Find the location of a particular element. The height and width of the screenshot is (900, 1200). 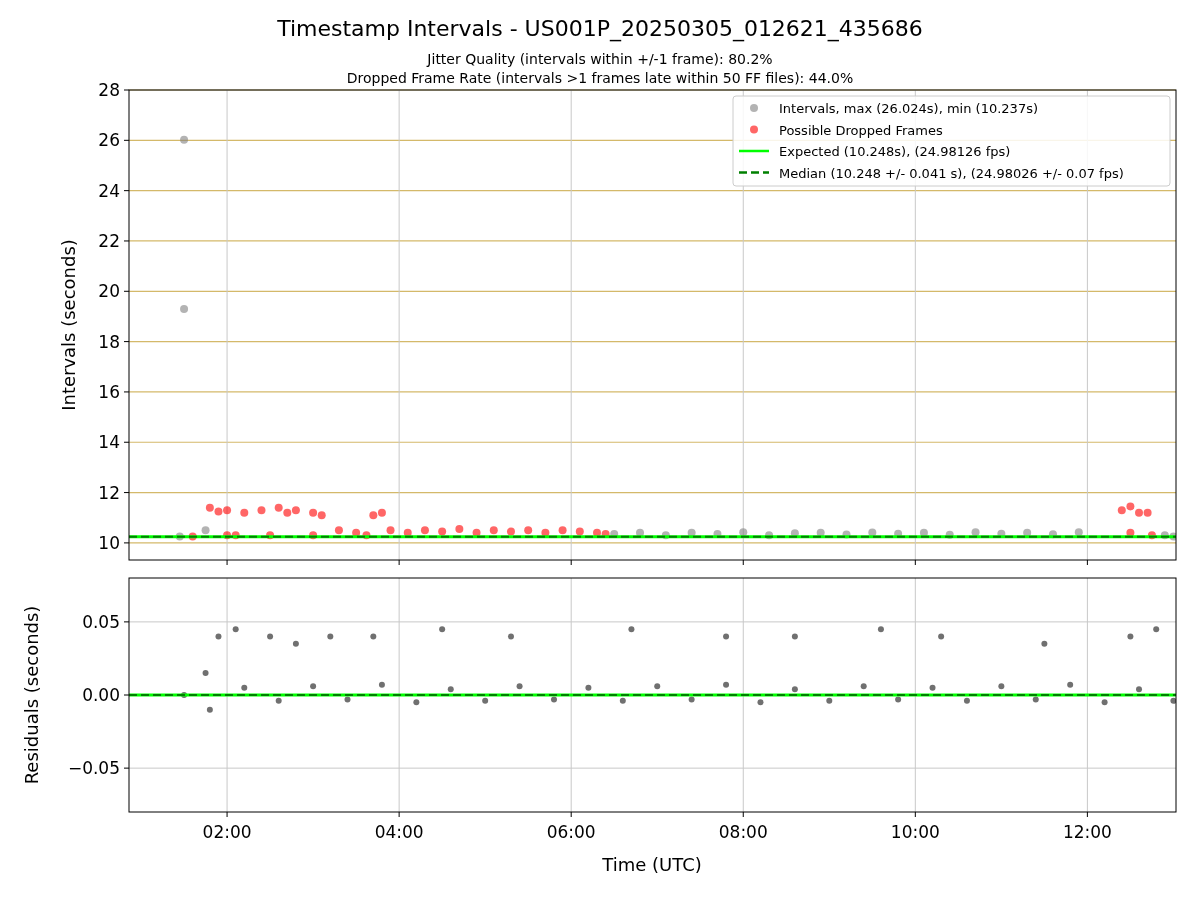

chart-subtitle: Jitter Quality (intervals within +/-1 frame): 80.2% is located at coordinates (600, 59).